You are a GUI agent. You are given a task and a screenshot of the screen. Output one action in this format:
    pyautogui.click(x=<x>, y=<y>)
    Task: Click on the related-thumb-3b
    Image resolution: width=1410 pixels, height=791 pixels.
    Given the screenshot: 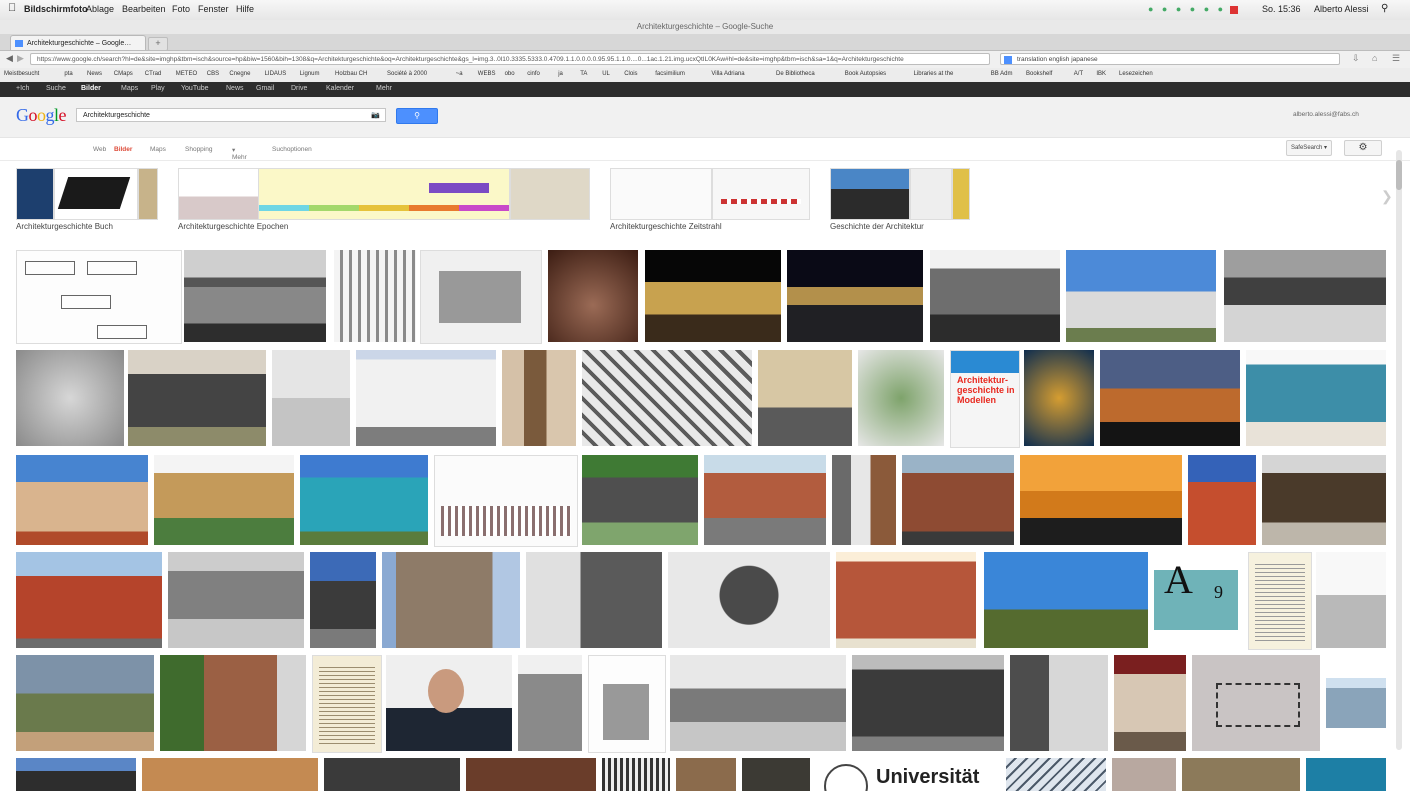 What is the action you would take?
    pyautogui.click(x=761, y=194)
    